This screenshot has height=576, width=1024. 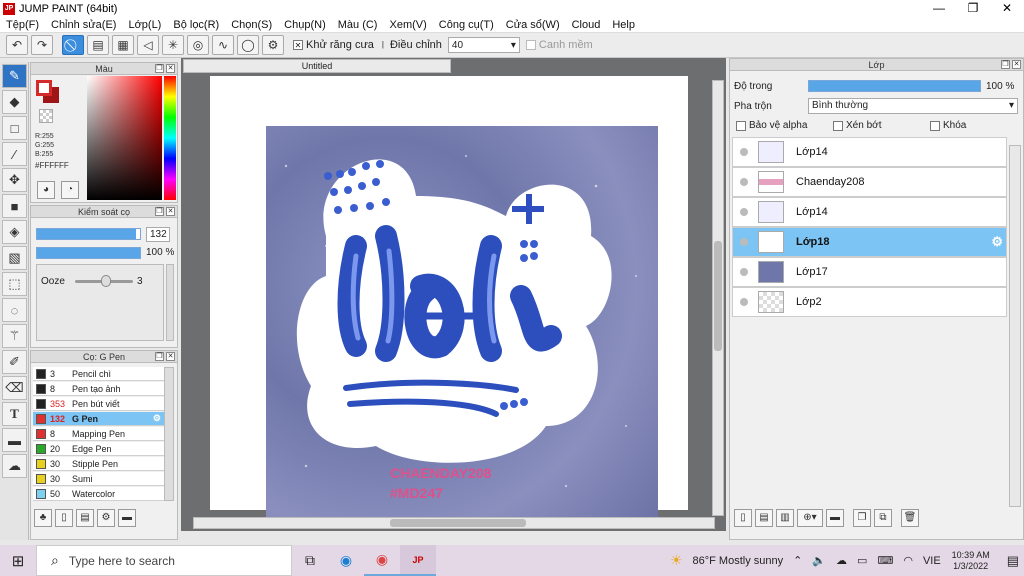 I want to click on start-button: ⊞, so click(x=18, y=560).